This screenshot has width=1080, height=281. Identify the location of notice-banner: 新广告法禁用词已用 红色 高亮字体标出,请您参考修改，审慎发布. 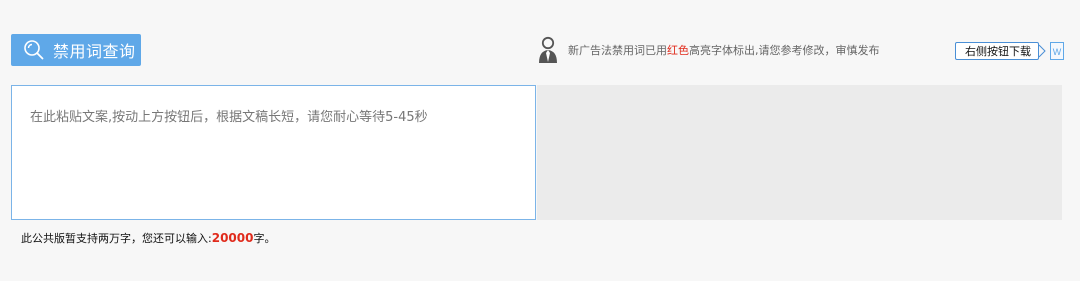
(708, 50).